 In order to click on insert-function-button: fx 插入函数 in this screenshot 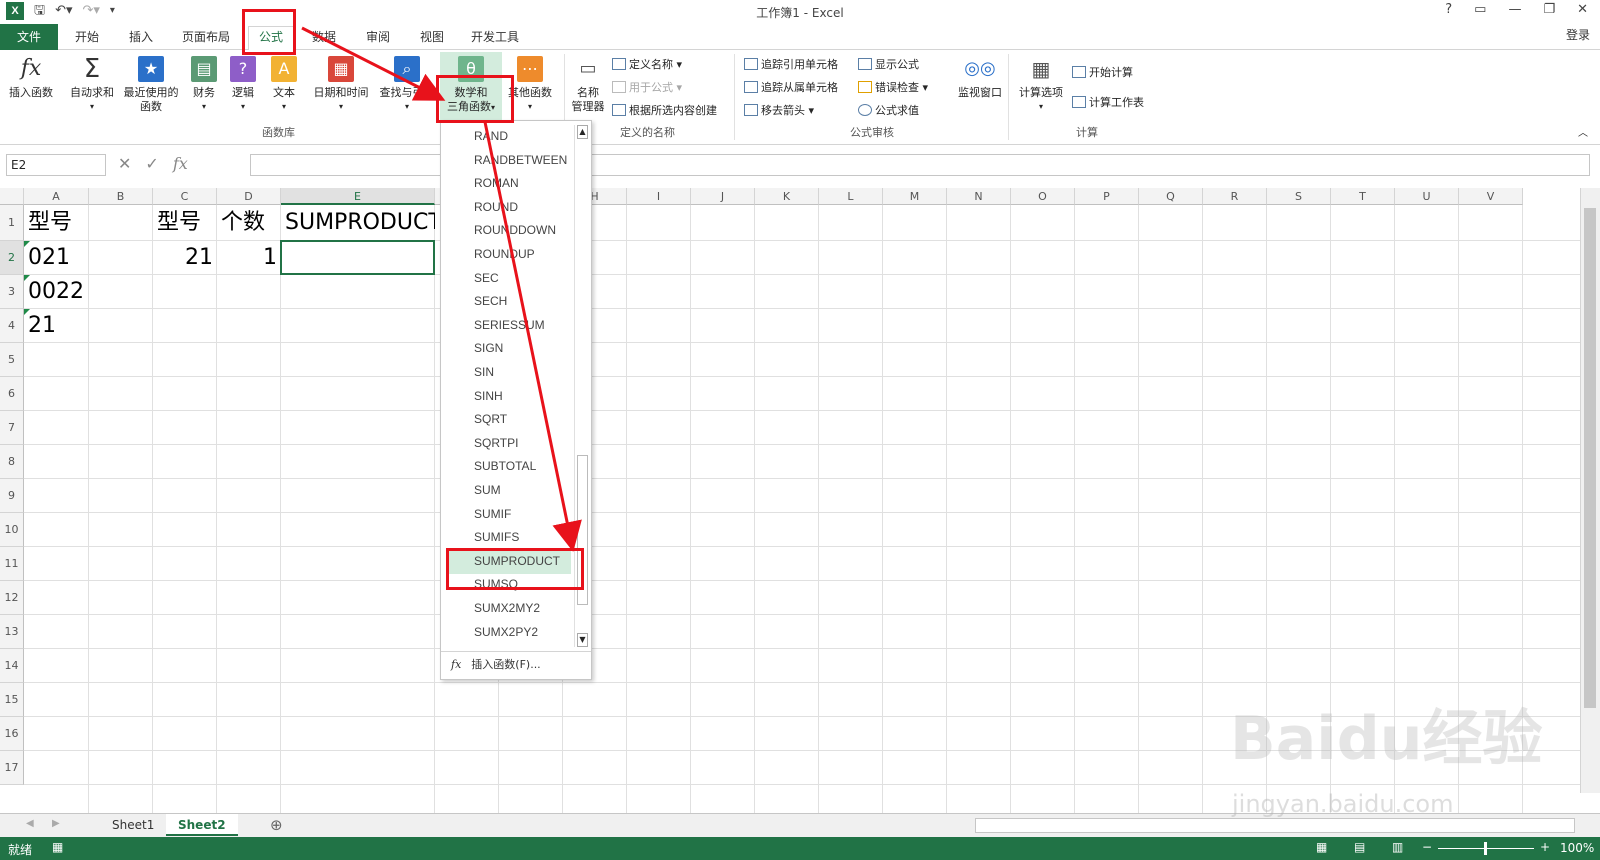, I will do `click(31, 78)`.